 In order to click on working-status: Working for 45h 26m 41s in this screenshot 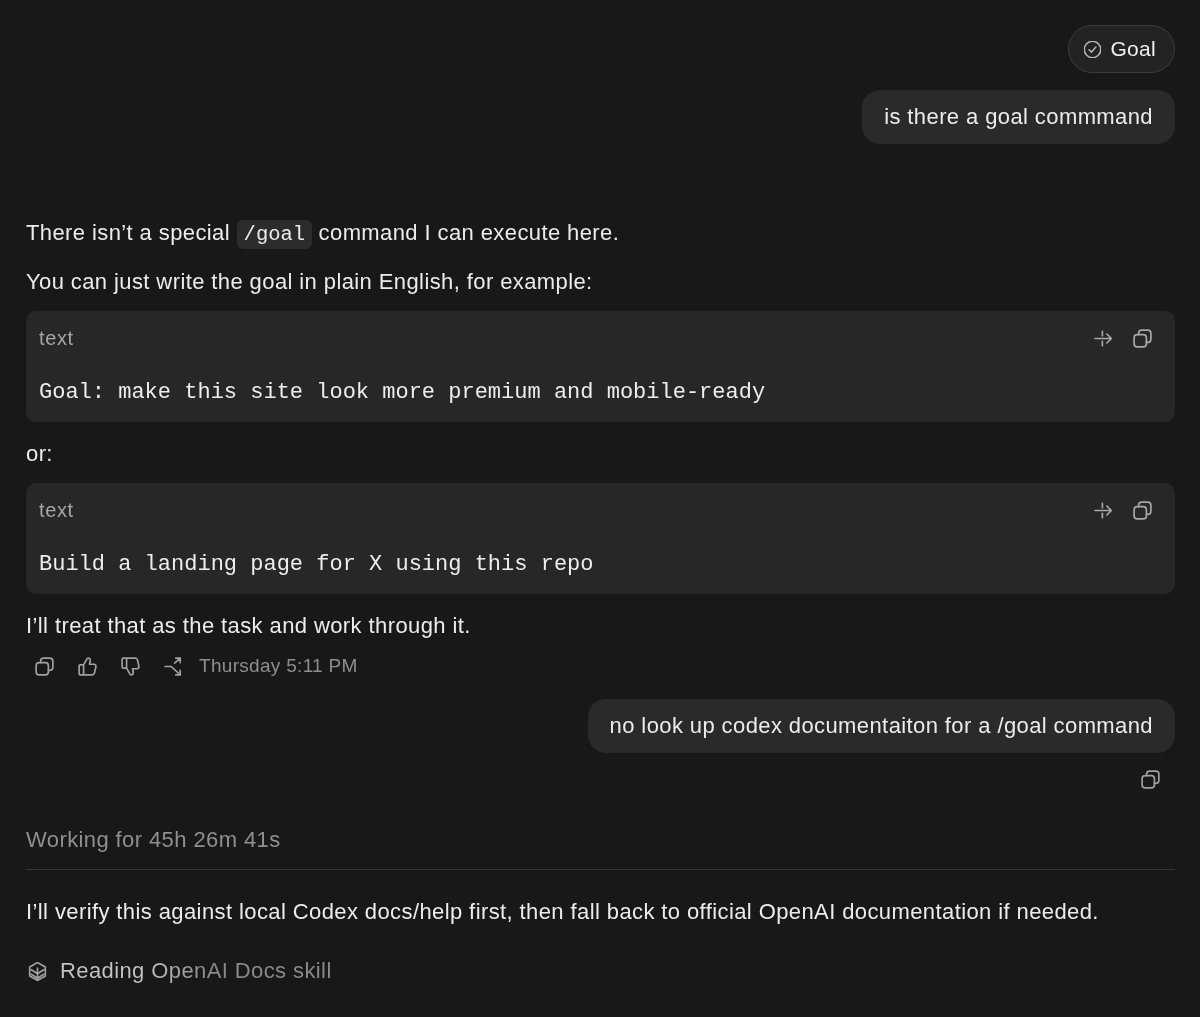, I will do `click(600, 840)`.